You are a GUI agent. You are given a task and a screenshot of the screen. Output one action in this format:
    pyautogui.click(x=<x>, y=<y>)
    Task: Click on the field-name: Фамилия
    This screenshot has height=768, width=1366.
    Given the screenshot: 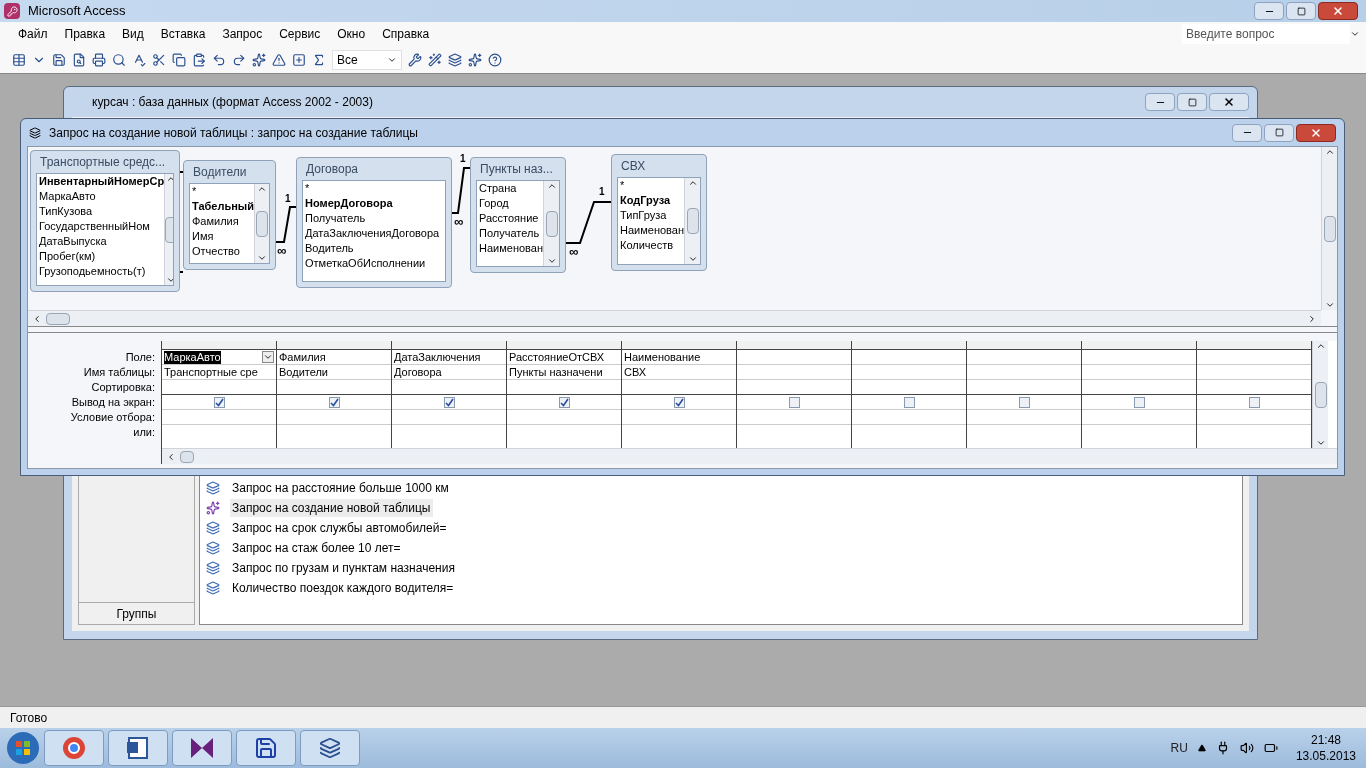 What is the action you would take?
    pyautogui.click(x=223, y=221)
    